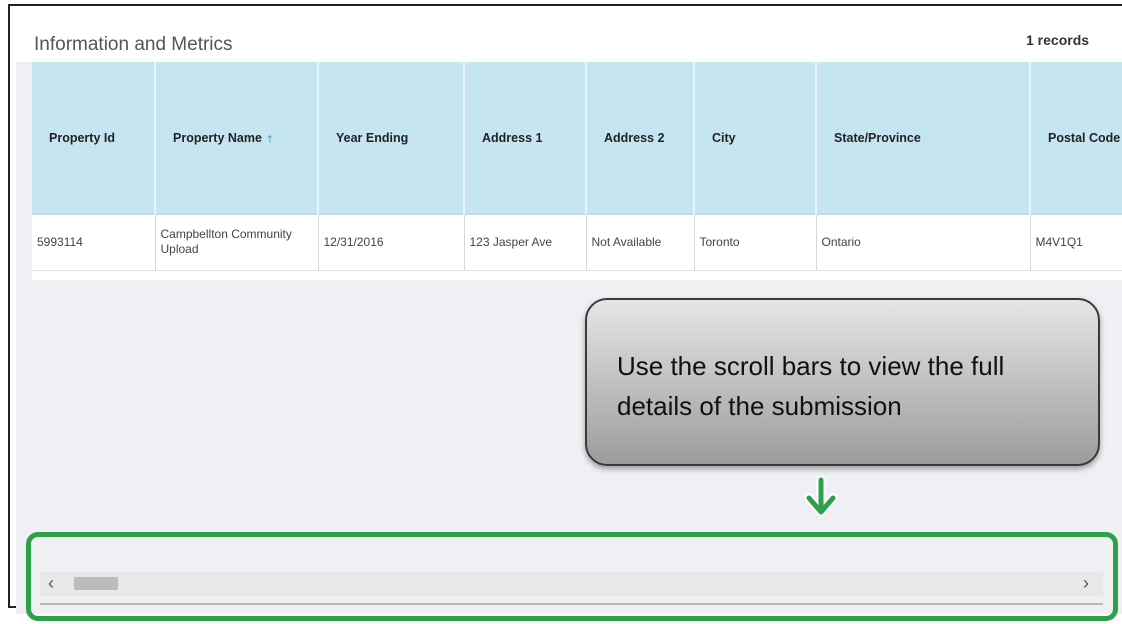 This screenshot has height=624, width=1122. What do you see at coordinates (923, 242) in the screenshot?
I see `cell-state-province: Ontario` at bounding box center [923, 242].